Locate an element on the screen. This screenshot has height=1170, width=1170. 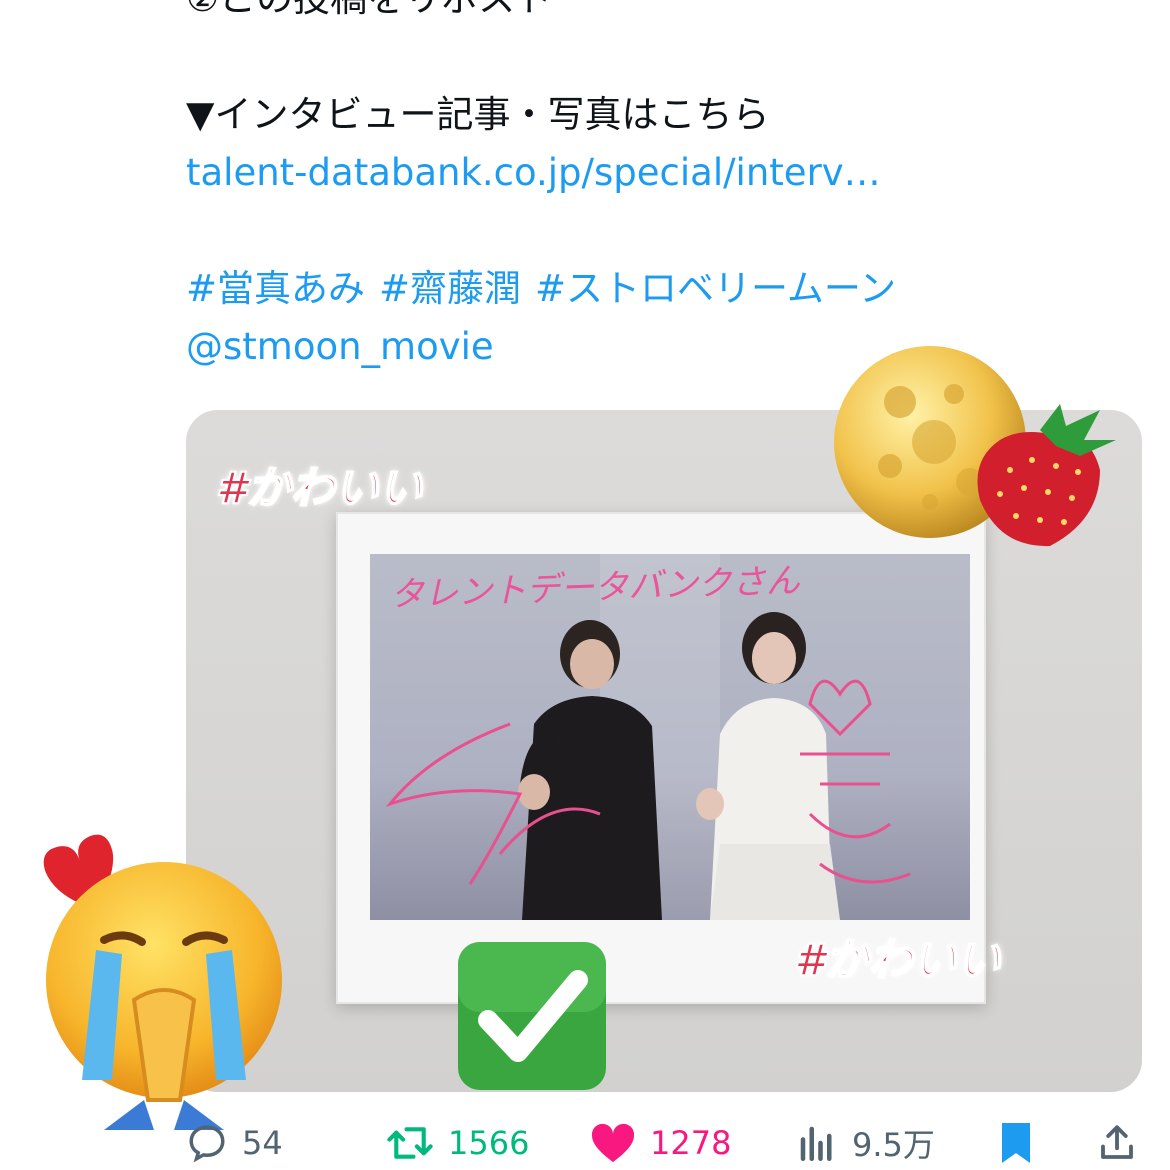
crying-praying-face-icon is located at coordinates (162, 982).